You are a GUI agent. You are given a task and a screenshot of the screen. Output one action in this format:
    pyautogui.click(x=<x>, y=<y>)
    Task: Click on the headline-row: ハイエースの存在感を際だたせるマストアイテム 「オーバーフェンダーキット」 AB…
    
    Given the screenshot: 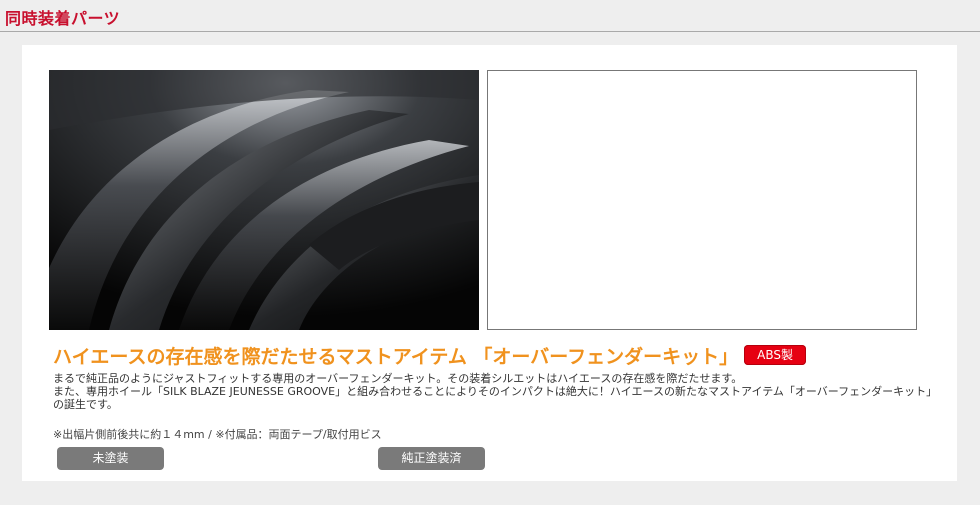 What is the action you would take?
    pyautogui.click(x=429, y=355)
    